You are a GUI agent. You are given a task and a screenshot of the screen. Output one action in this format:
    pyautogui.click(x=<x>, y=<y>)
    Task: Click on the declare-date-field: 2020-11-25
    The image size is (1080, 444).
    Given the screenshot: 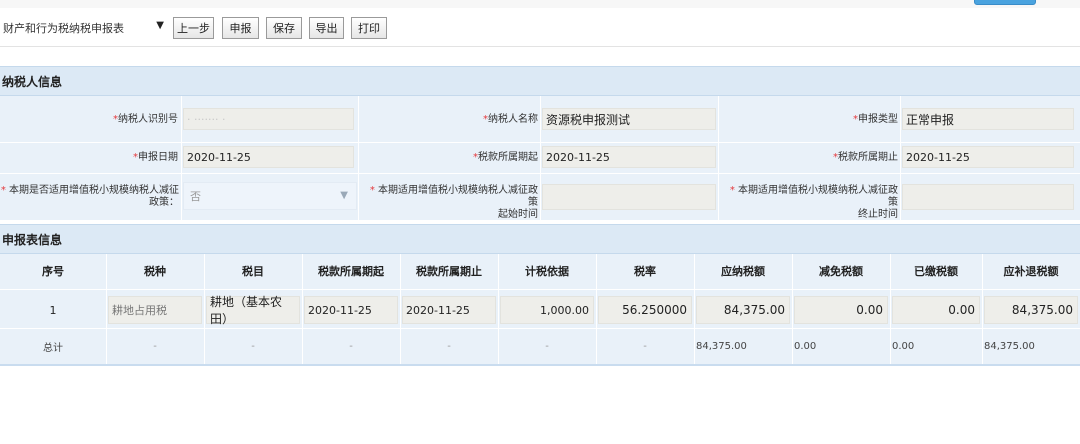 What is the action you would take?
    pyautogui.click(x=268, y=157)
    